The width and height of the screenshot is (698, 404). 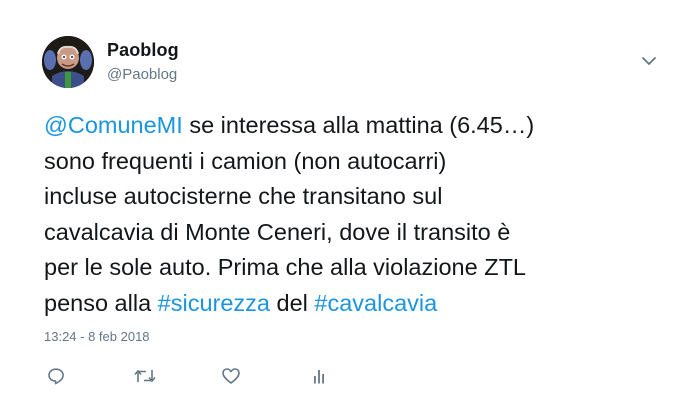 I want to click on avatar, so click(x=68, y=62).